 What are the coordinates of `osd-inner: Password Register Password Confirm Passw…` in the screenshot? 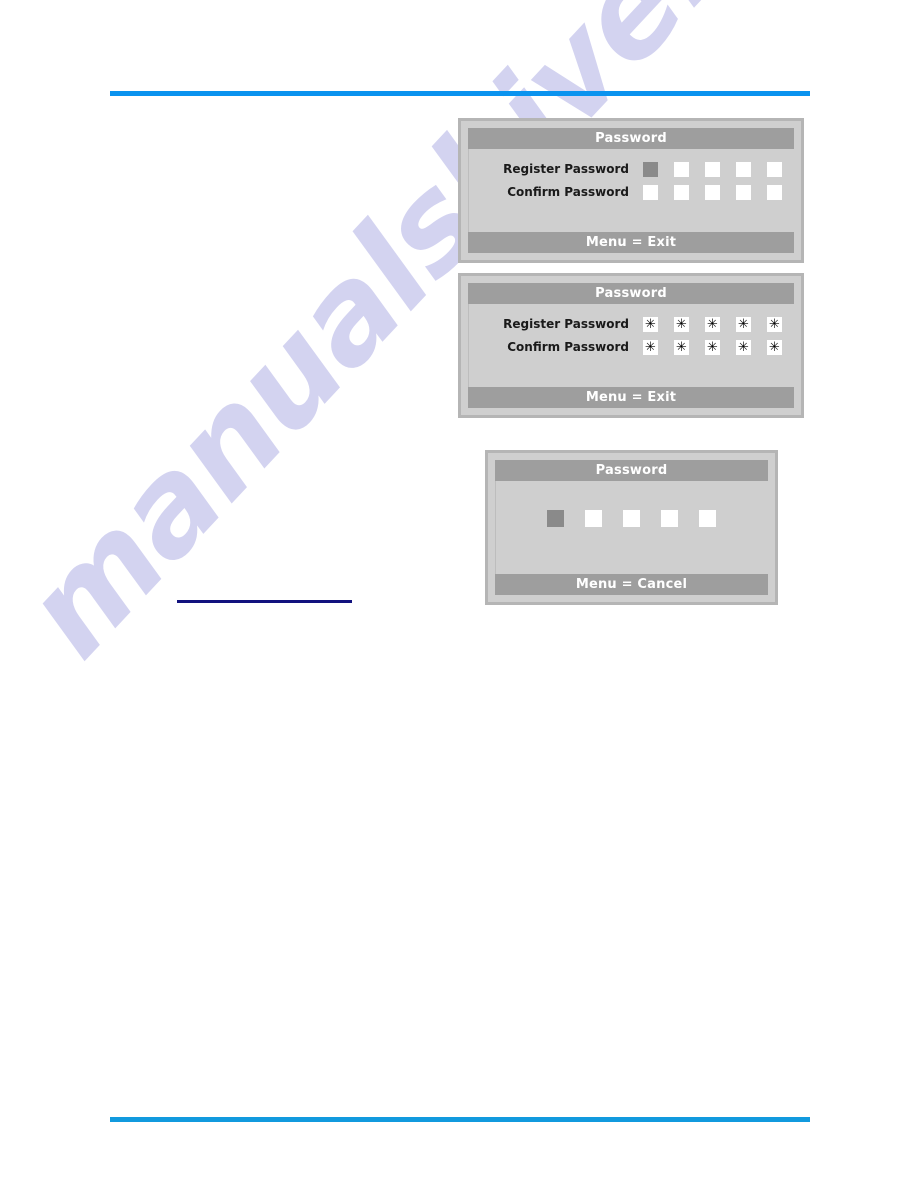 It's located at (631, 190).